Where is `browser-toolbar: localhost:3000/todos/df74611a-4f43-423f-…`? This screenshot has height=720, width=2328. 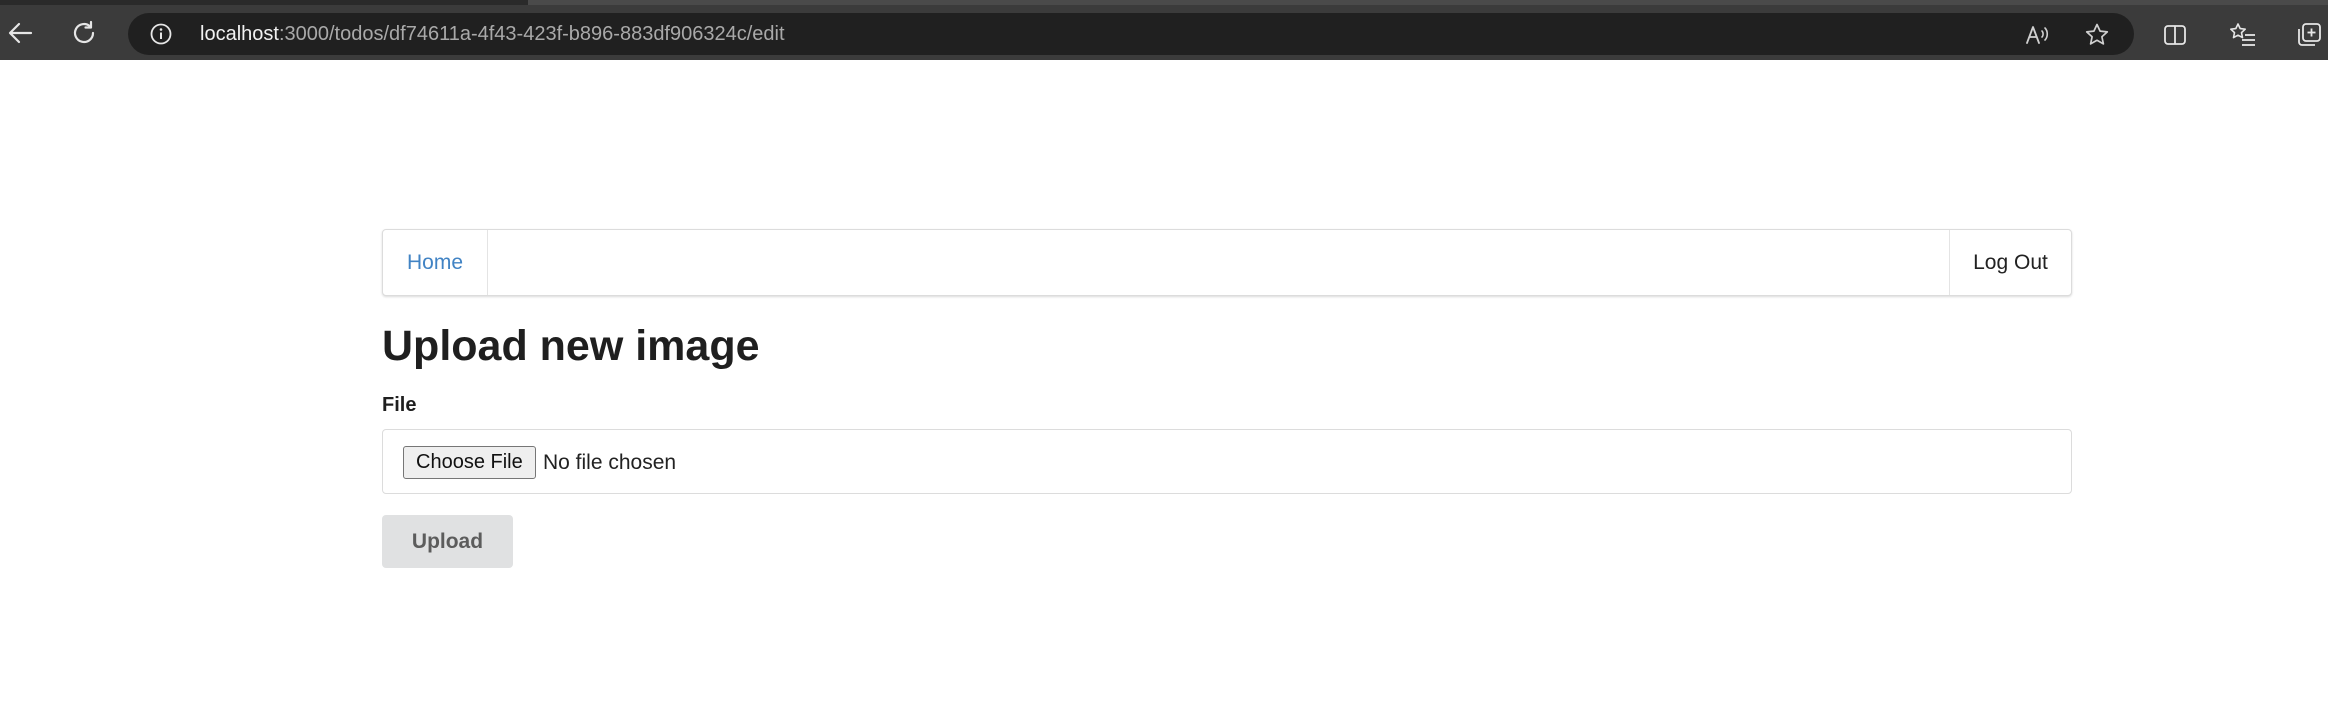 browser-toolbar: localhost:3000/todos/df74611a-4f43-423f-… is located at coordinates (1164, 30).